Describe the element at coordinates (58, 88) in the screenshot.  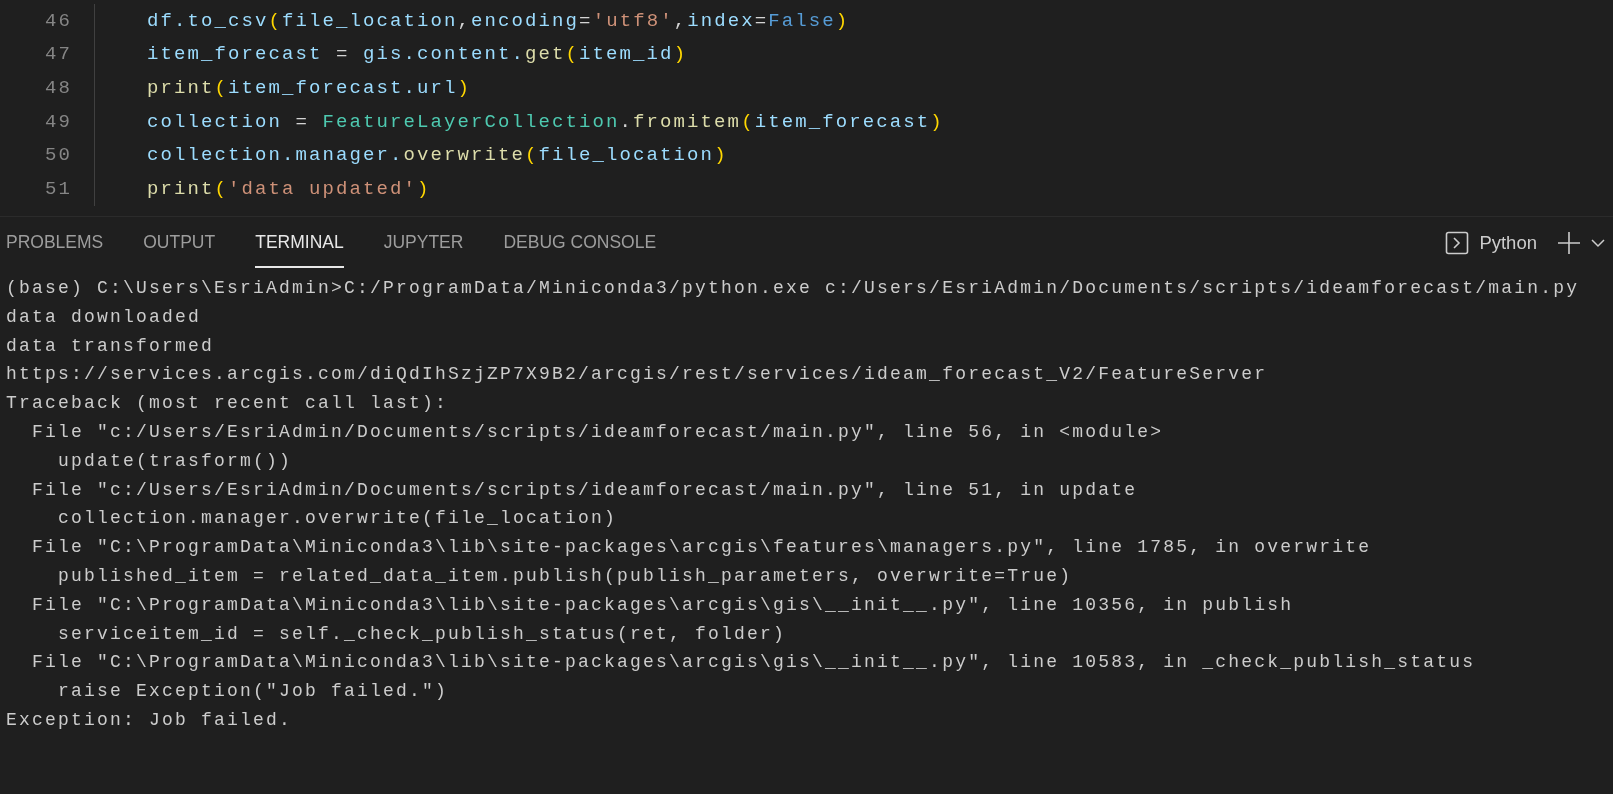
I see `line-number: 48` at that location.